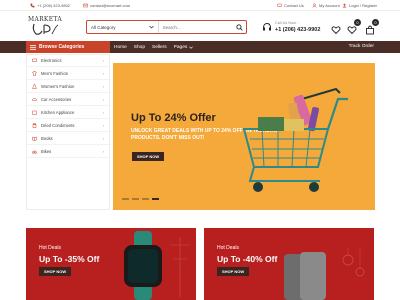 The width and height of the screenshot is (400, 300). Describe the element at coordinates (294, 5) in the screenshot. I see `topbar-contact-text: Contact Us` at that location.